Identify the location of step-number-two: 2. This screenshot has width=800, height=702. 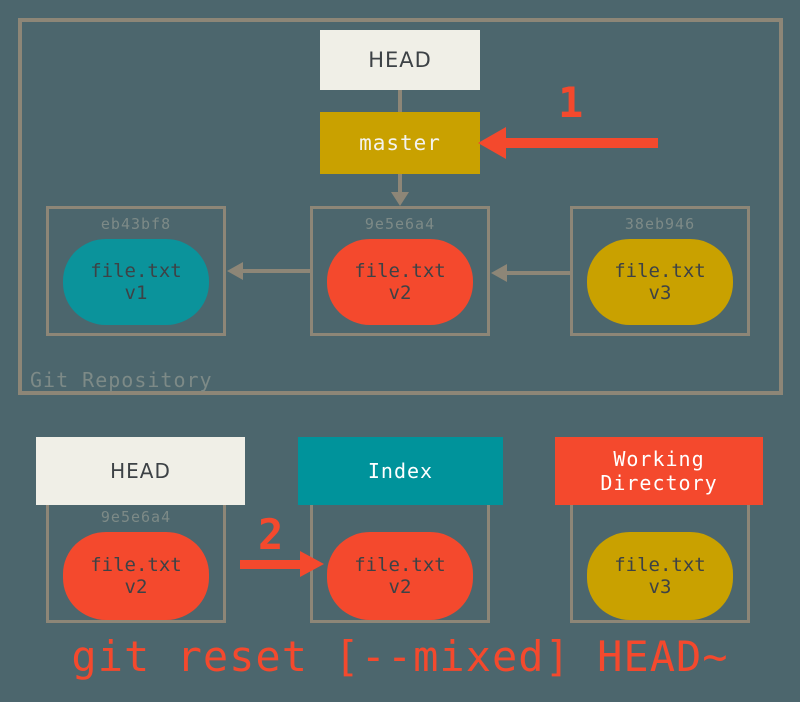
(271, 534).